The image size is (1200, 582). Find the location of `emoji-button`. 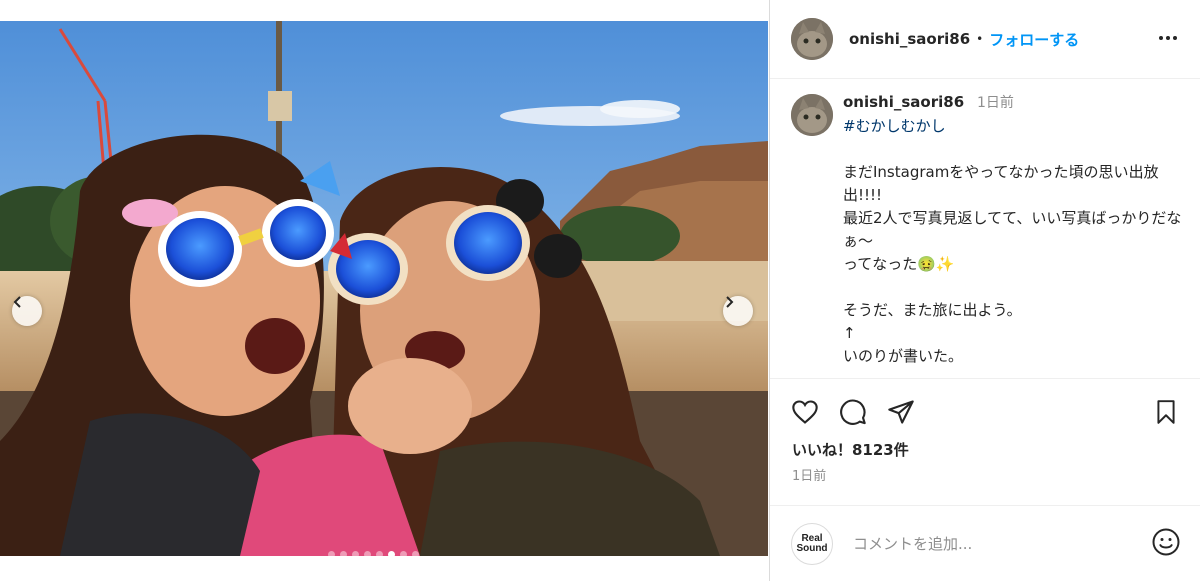

emoji-button is located at coordinates (1166, 544).